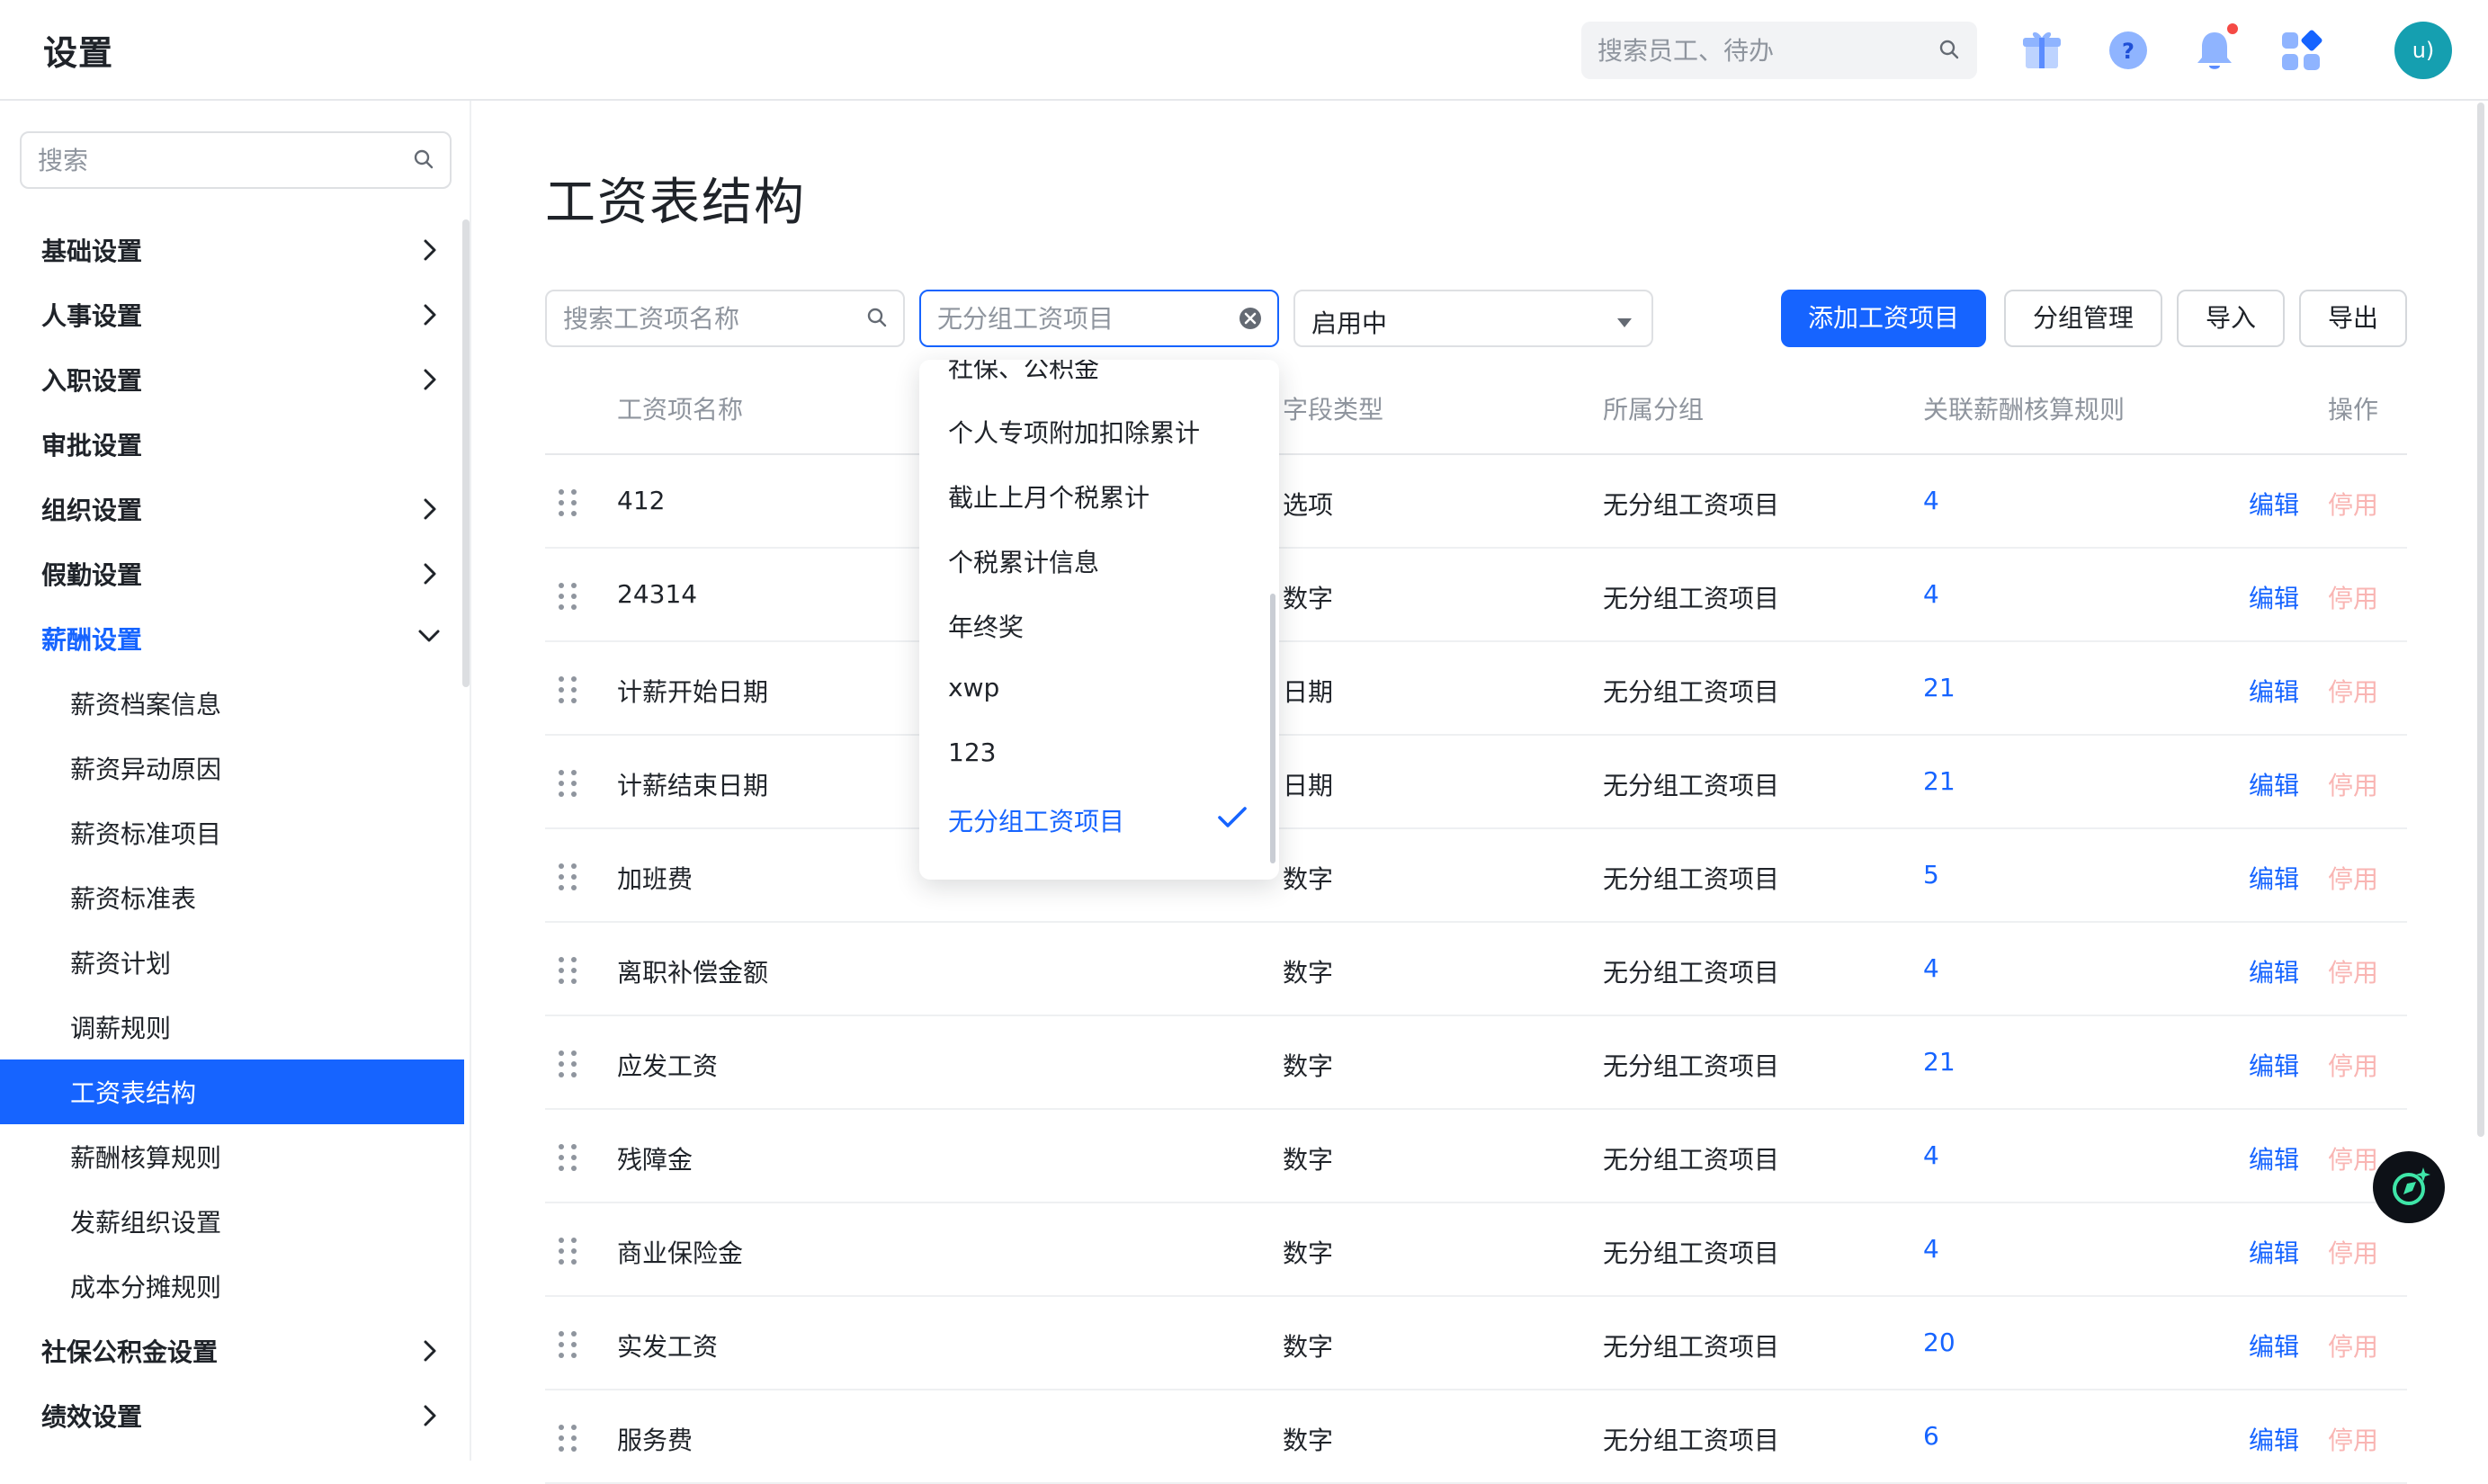 The height and width of the screenshot is (1484, 2488). I want to click on cell-linked-rules: 20, so click(1939, 1342).